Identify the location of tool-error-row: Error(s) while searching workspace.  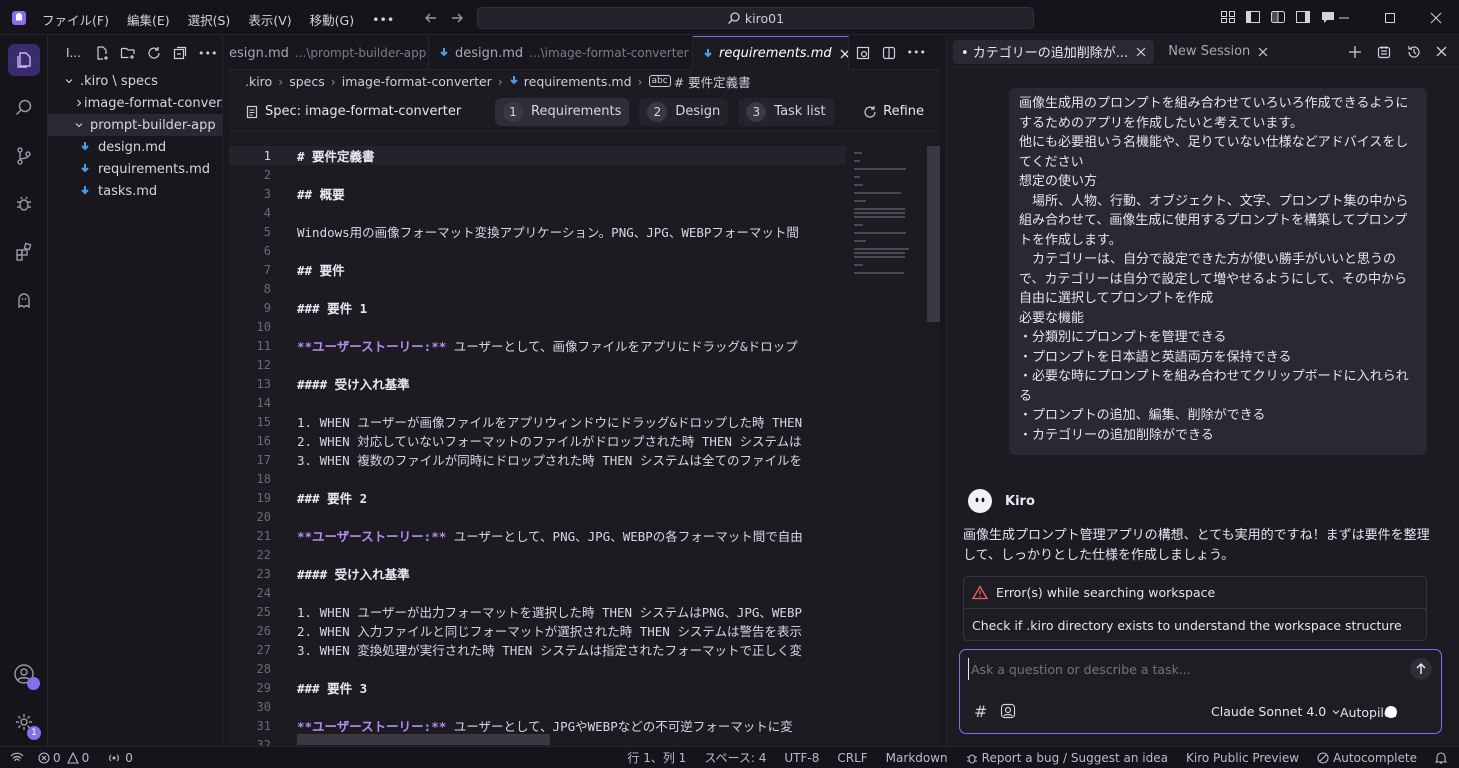
(1195, 593).